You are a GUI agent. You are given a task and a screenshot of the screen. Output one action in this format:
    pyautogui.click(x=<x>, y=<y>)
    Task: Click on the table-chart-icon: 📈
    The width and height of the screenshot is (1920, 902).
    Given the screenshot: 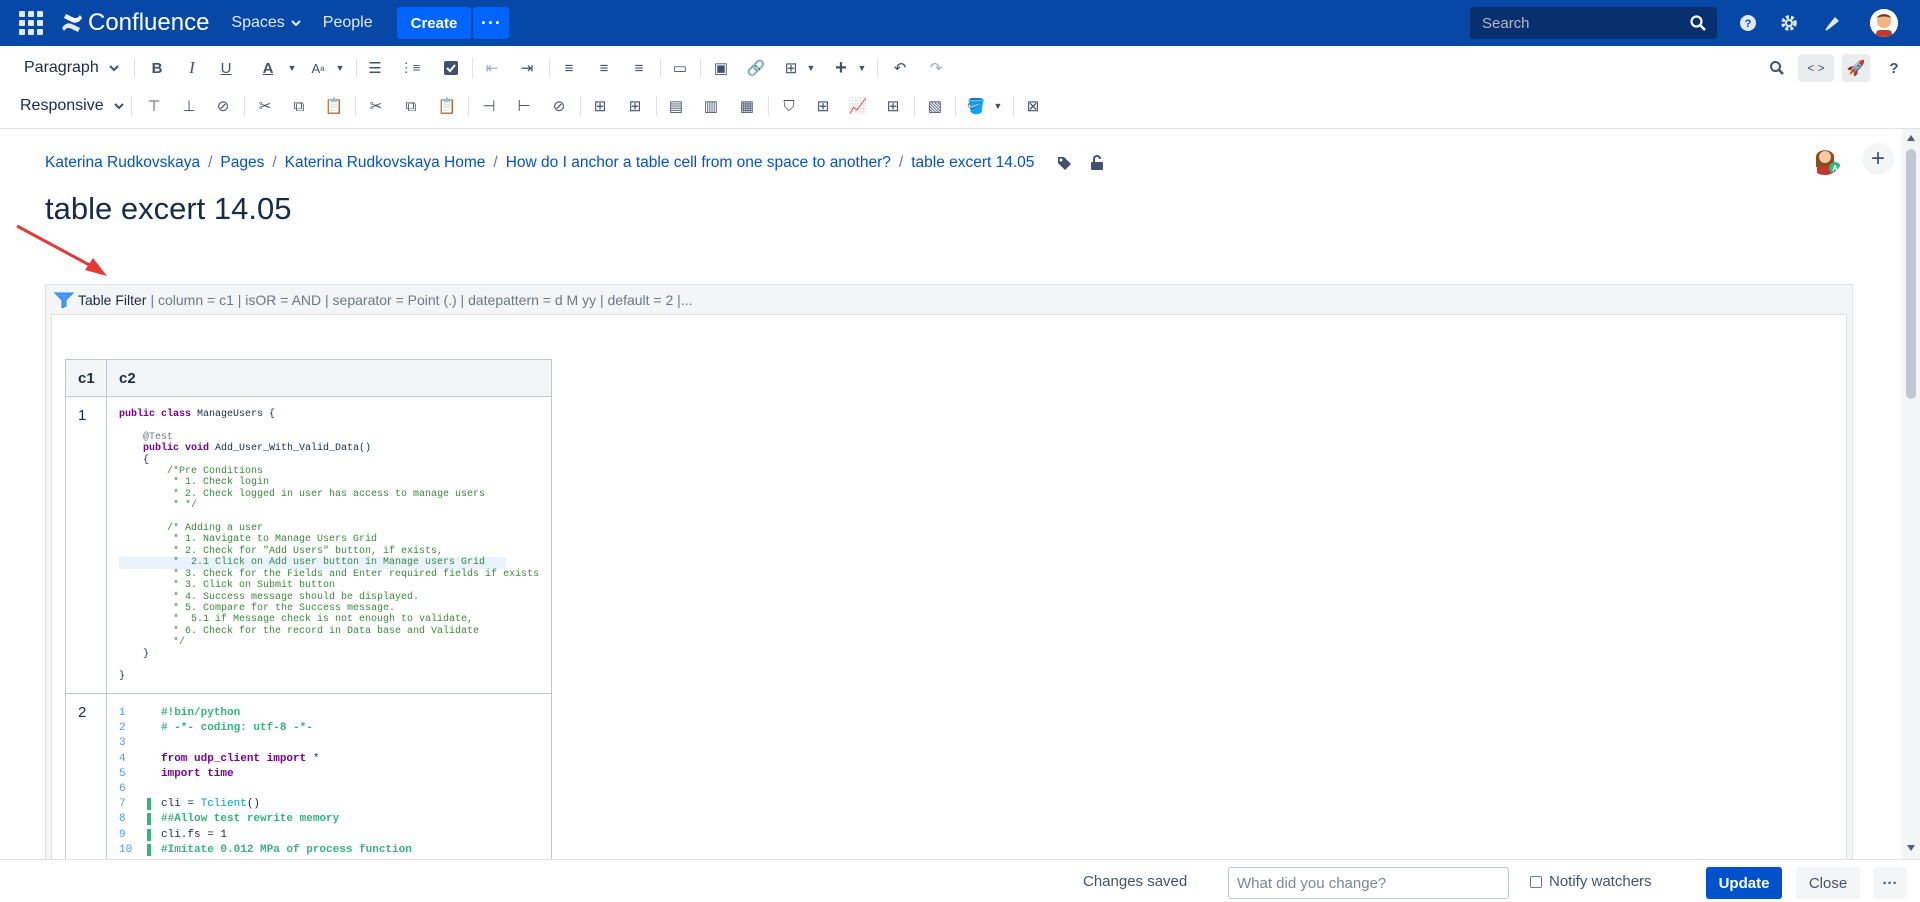 What is the action you would take?
    pyautogui.click(x=858, y=106)
    